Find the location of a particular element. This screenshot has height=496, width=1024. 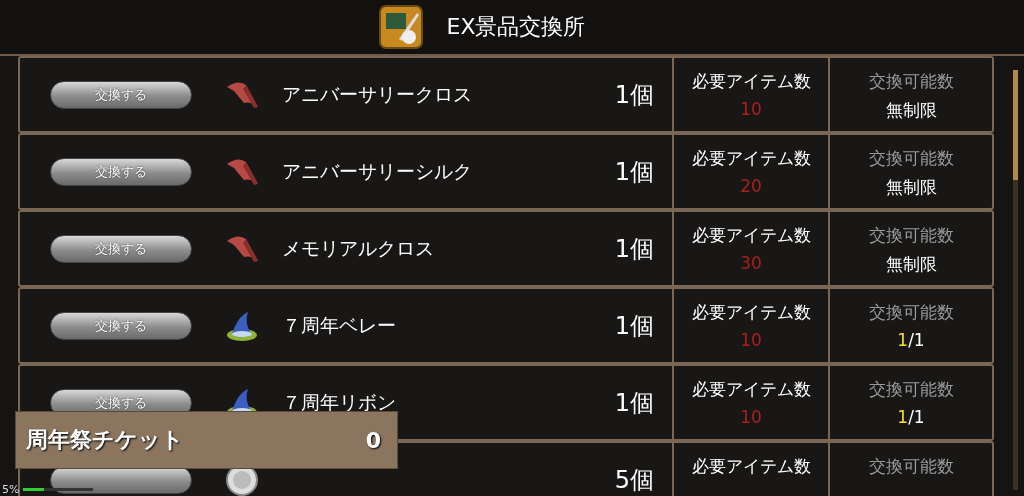

shop-icon is located at coordinates (400, 27).